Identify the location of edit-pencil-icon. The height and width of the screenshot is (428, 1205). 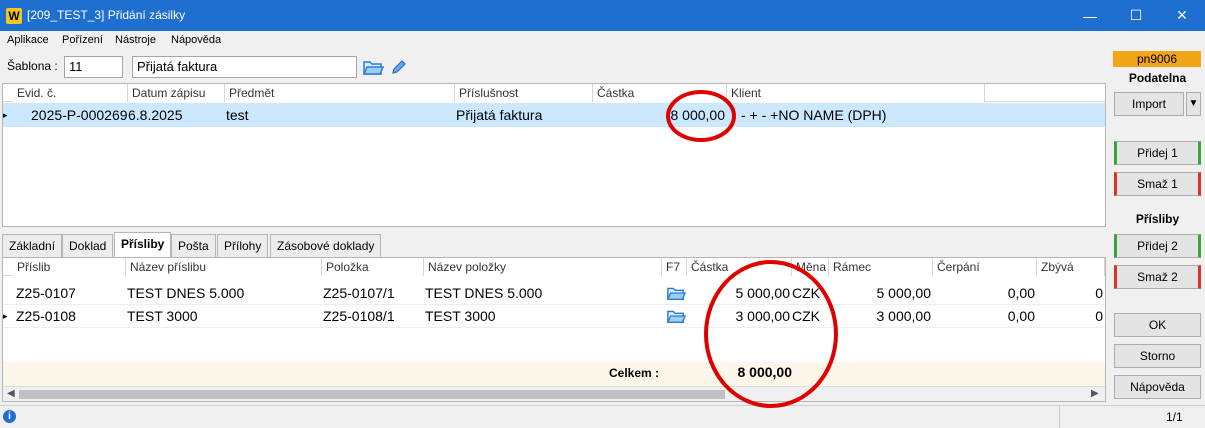
(399, 67).